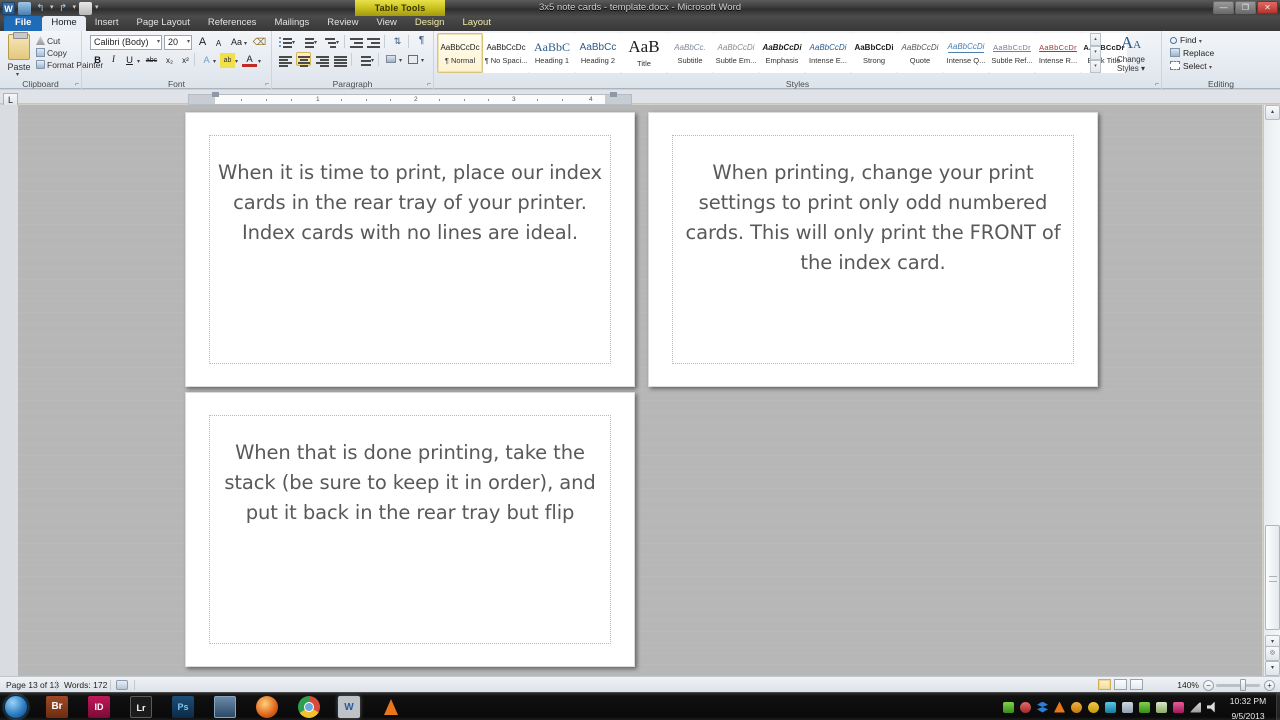 The image size is (1280, 720). I want to click on shading-button, so click(391, 60).